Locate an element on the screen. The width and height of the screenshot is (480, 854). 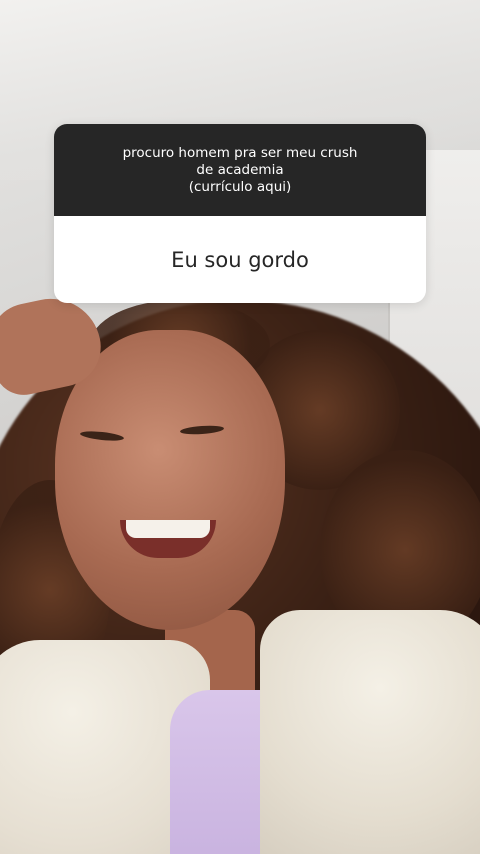
question-line-3: (currículo aqui) is located at coordinates (240, 187).